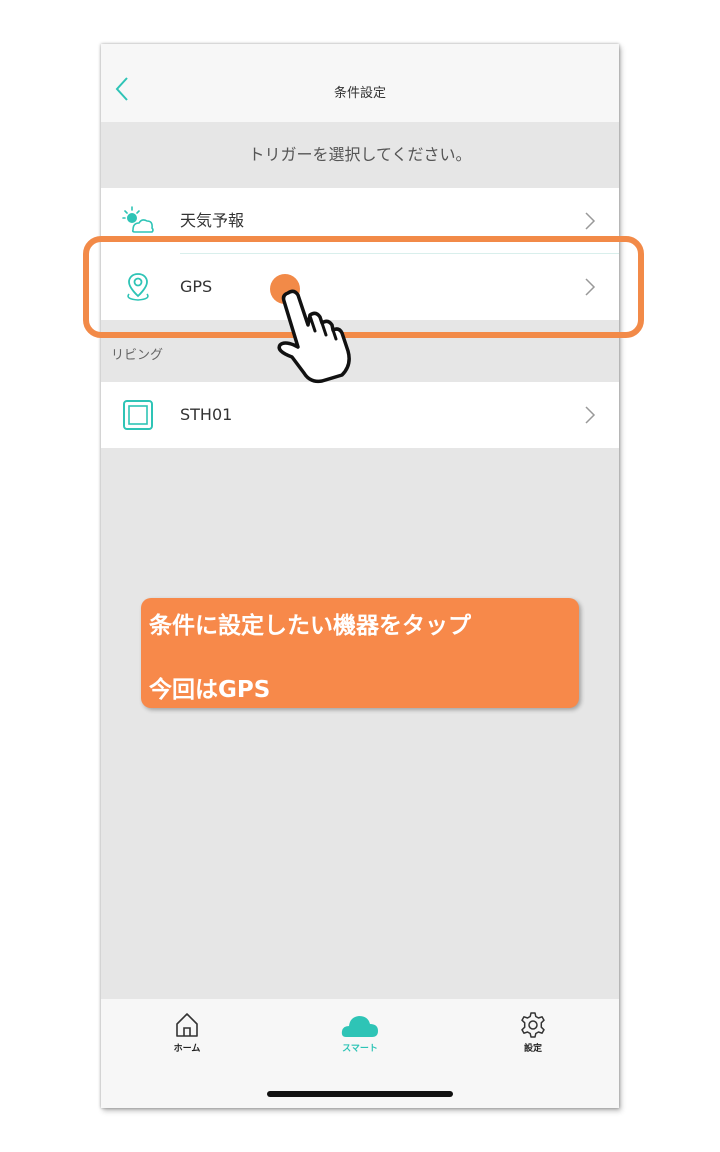 The height and width of the screenshot is (1152, 720). What do you see at coordinates (314, 336) in the screenshot?
I see `pointing-hand-icon` at bounding box center [314, 336].